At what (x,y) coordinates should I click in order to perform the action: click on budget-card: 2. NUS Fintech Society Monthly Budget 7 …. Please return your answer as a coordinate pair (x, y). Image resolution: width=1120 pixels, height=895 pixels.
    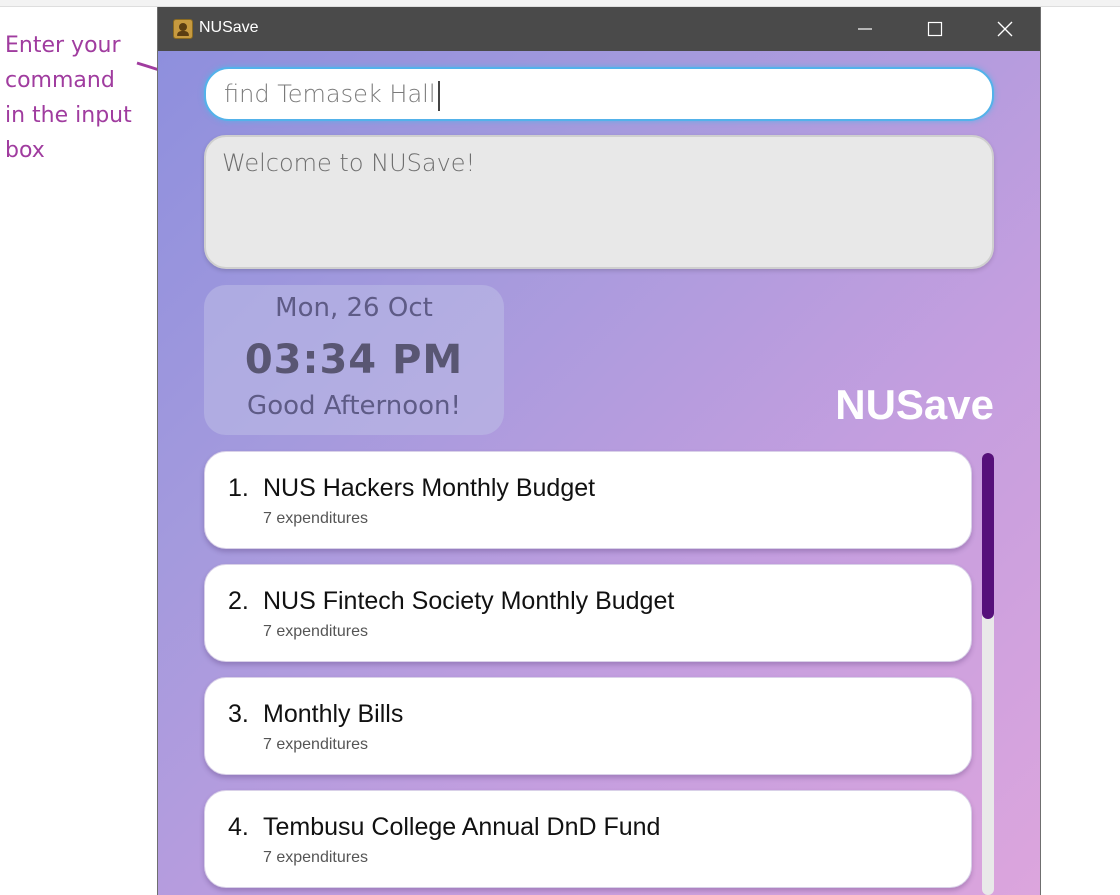
    Looking at the image, I should click on (588, 613).